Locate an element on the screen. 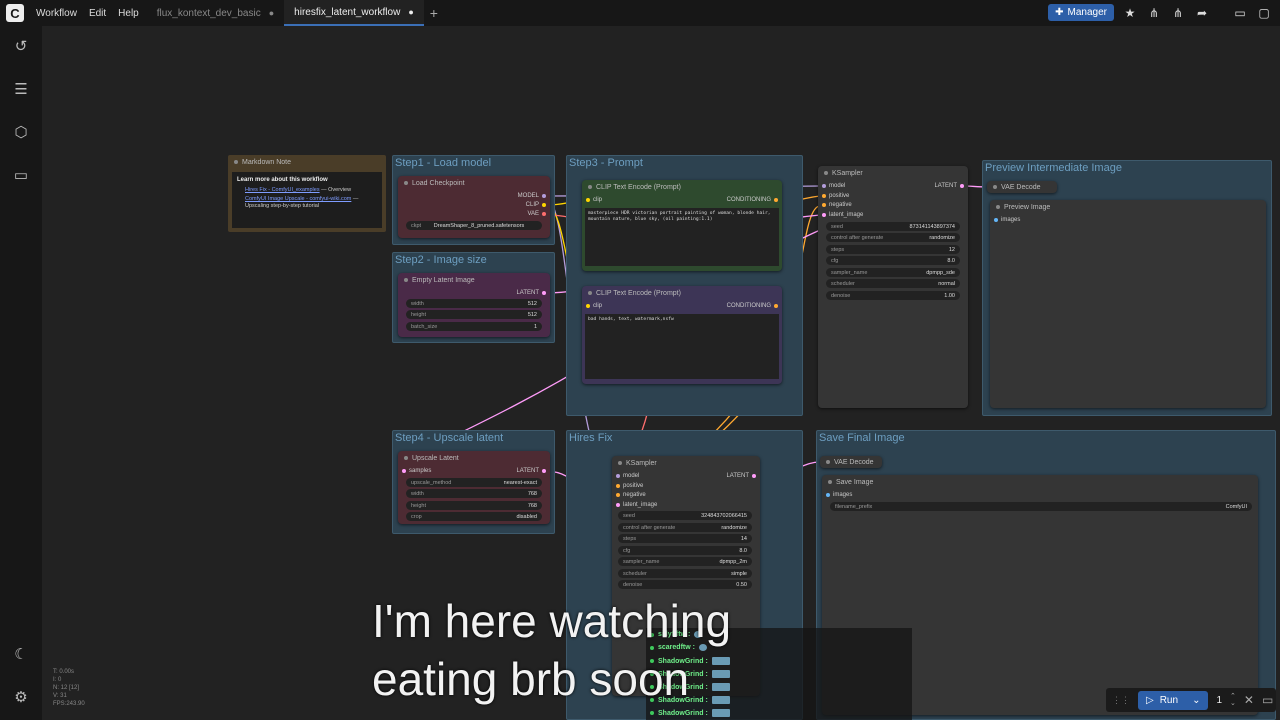  puzzle-icon: ✚ is located at coordinates (1059, 12).